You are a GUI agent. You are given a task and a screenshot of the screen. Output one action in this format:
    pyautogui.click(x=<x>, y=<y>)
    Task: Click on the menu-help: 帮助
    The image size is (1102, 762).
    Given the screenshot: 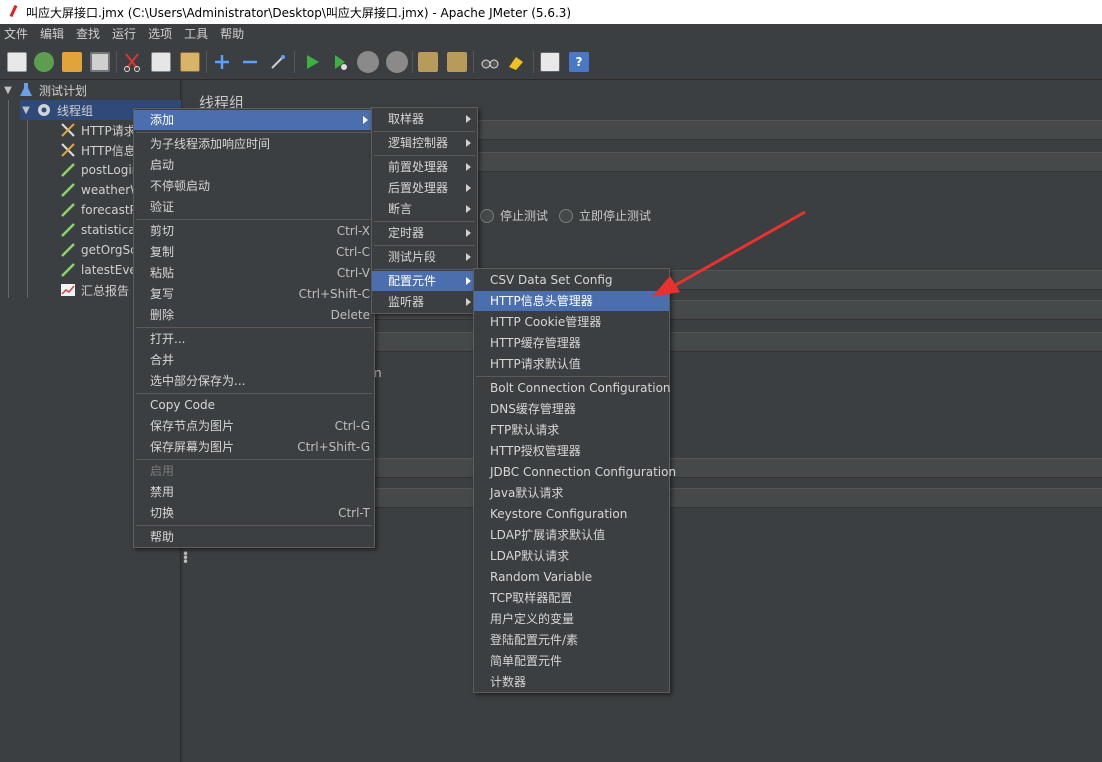 What is the action you would take?
    pyautogui.click(x=232, y=34)
    